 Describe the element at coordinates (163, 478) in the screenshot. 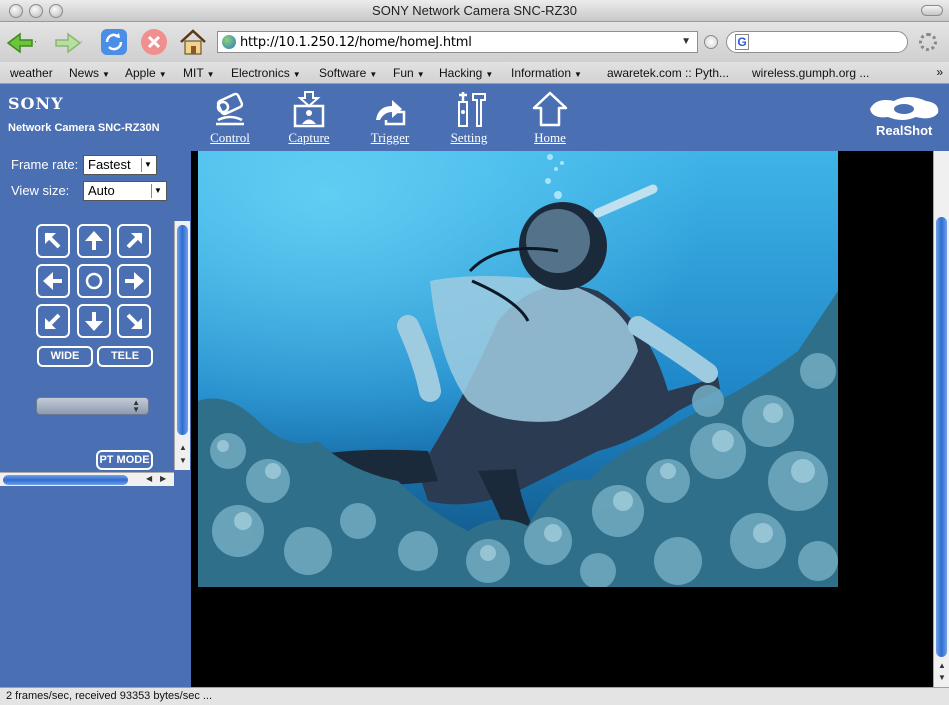

I see `scroll-right-arrow-icon: ▶` at that location.